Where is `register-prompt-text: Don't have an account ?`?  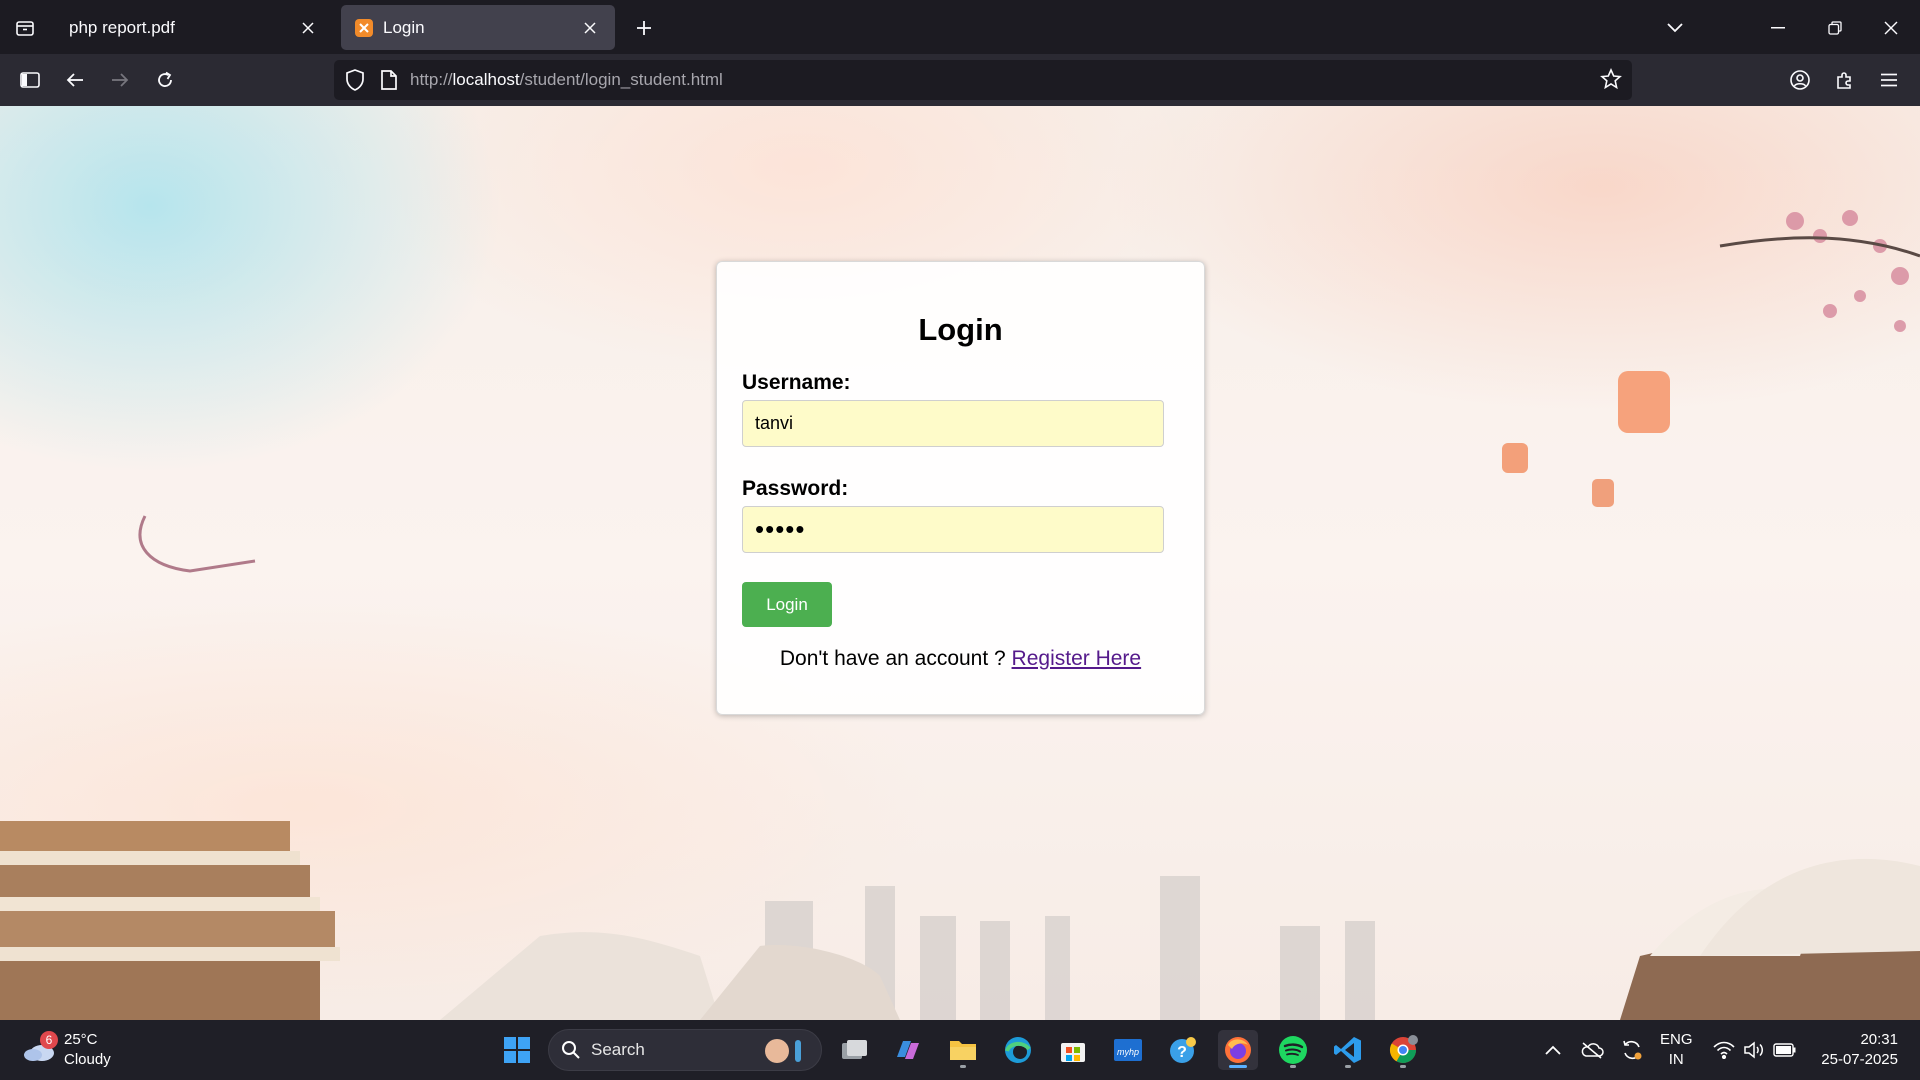 register-prompt-text: Don't have an account ? is located at coordinates (895, 658).